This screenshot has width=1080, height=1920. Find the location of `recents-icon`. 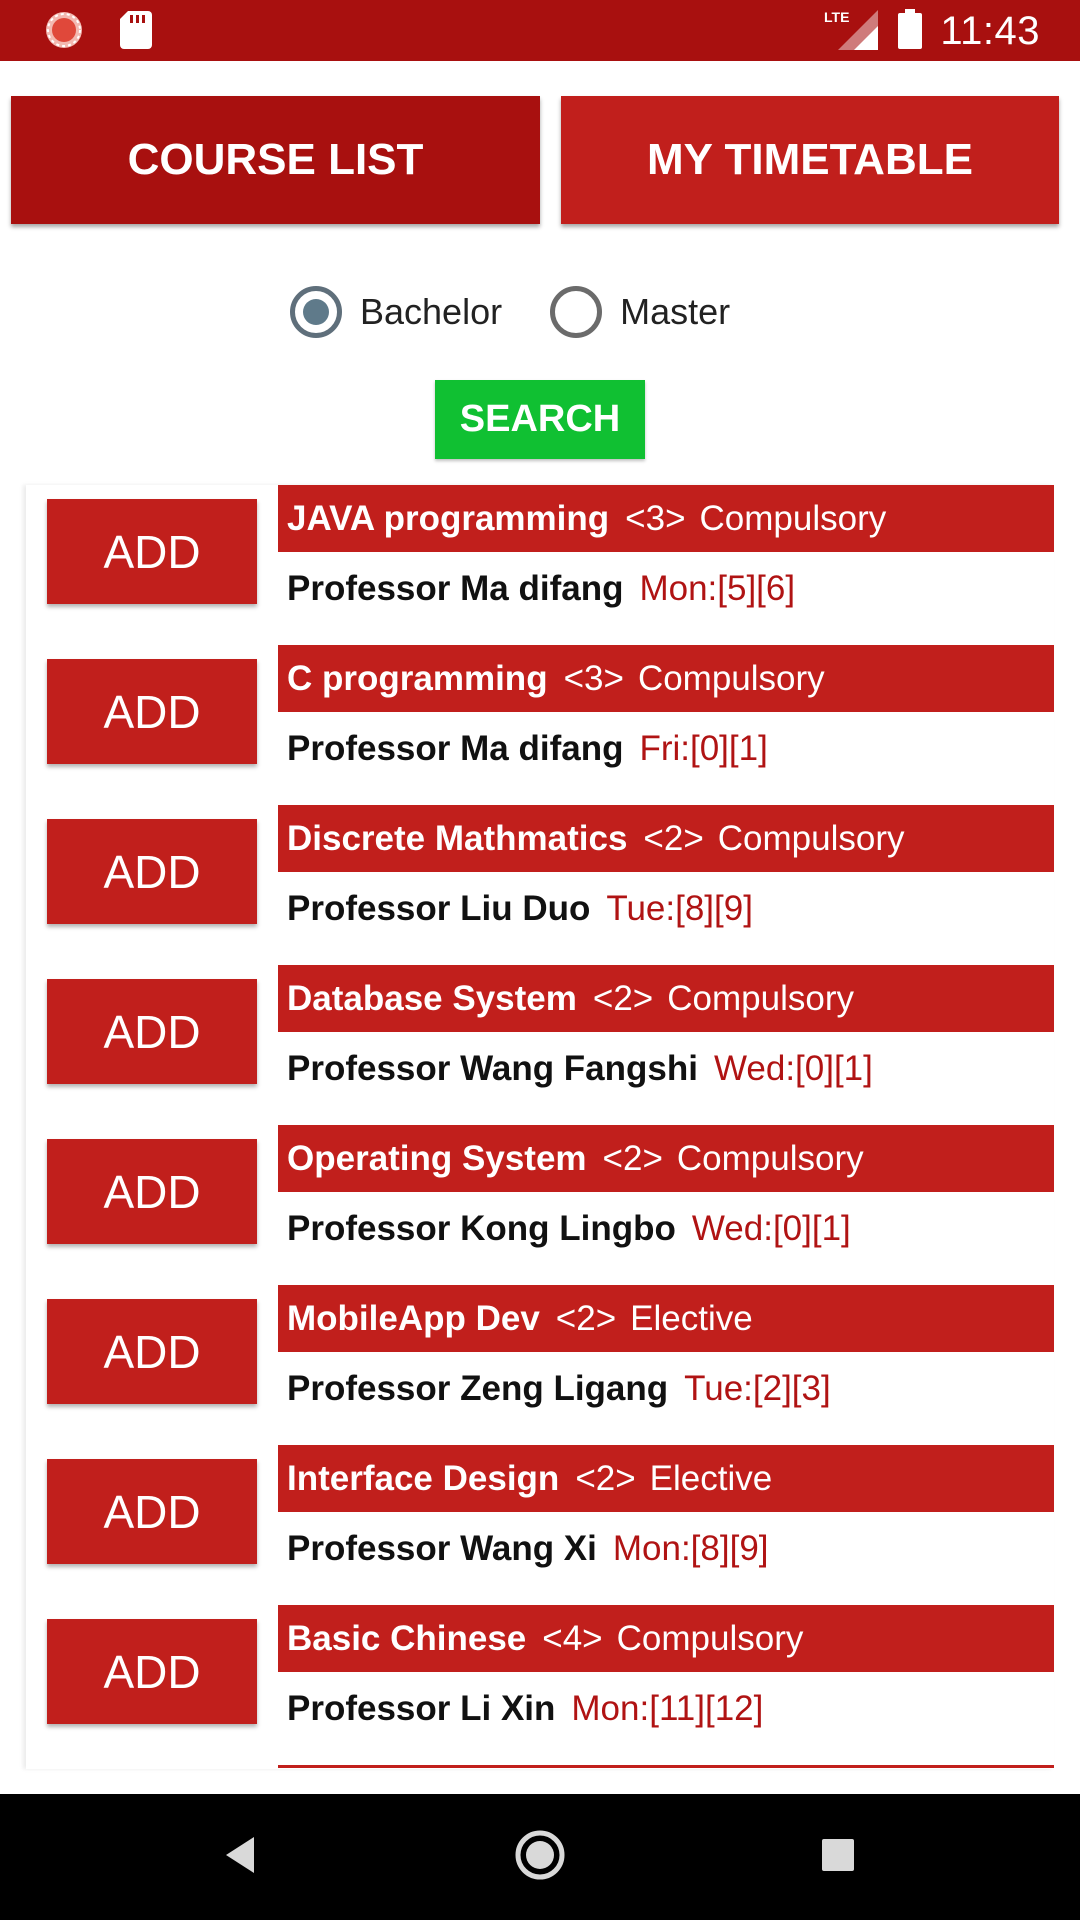

recents-icon is located at coordinates (838, 1857).